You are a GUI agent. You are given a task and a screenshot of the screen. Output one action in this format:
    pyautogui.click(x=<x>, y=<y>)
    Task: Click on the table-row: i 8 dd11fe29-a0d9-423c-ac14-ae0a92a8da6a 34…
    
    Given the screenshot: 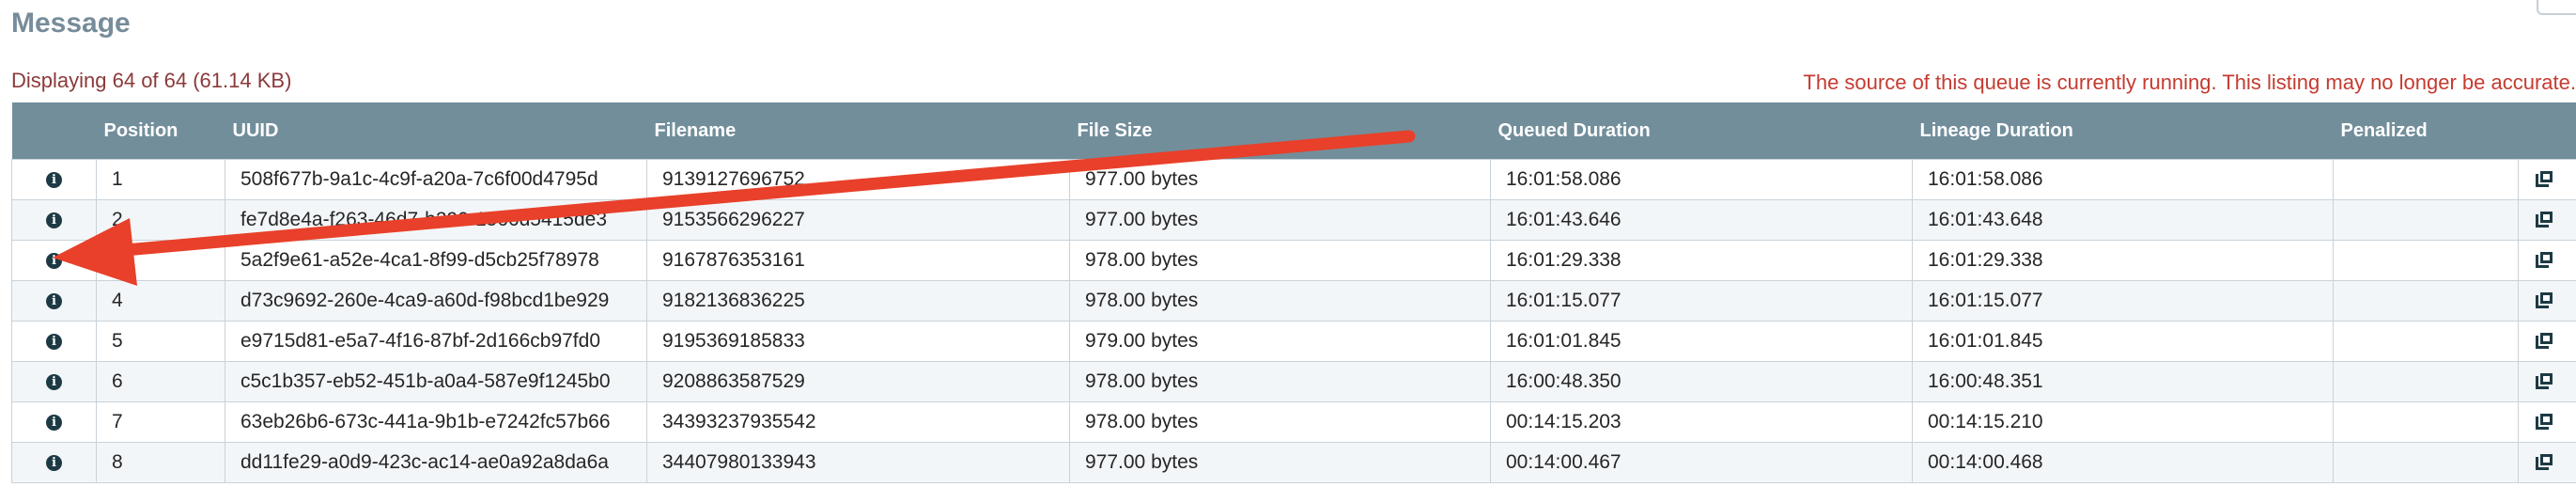 What is the action you would take?
    pyautogui.click(x=1293, y=463)
    